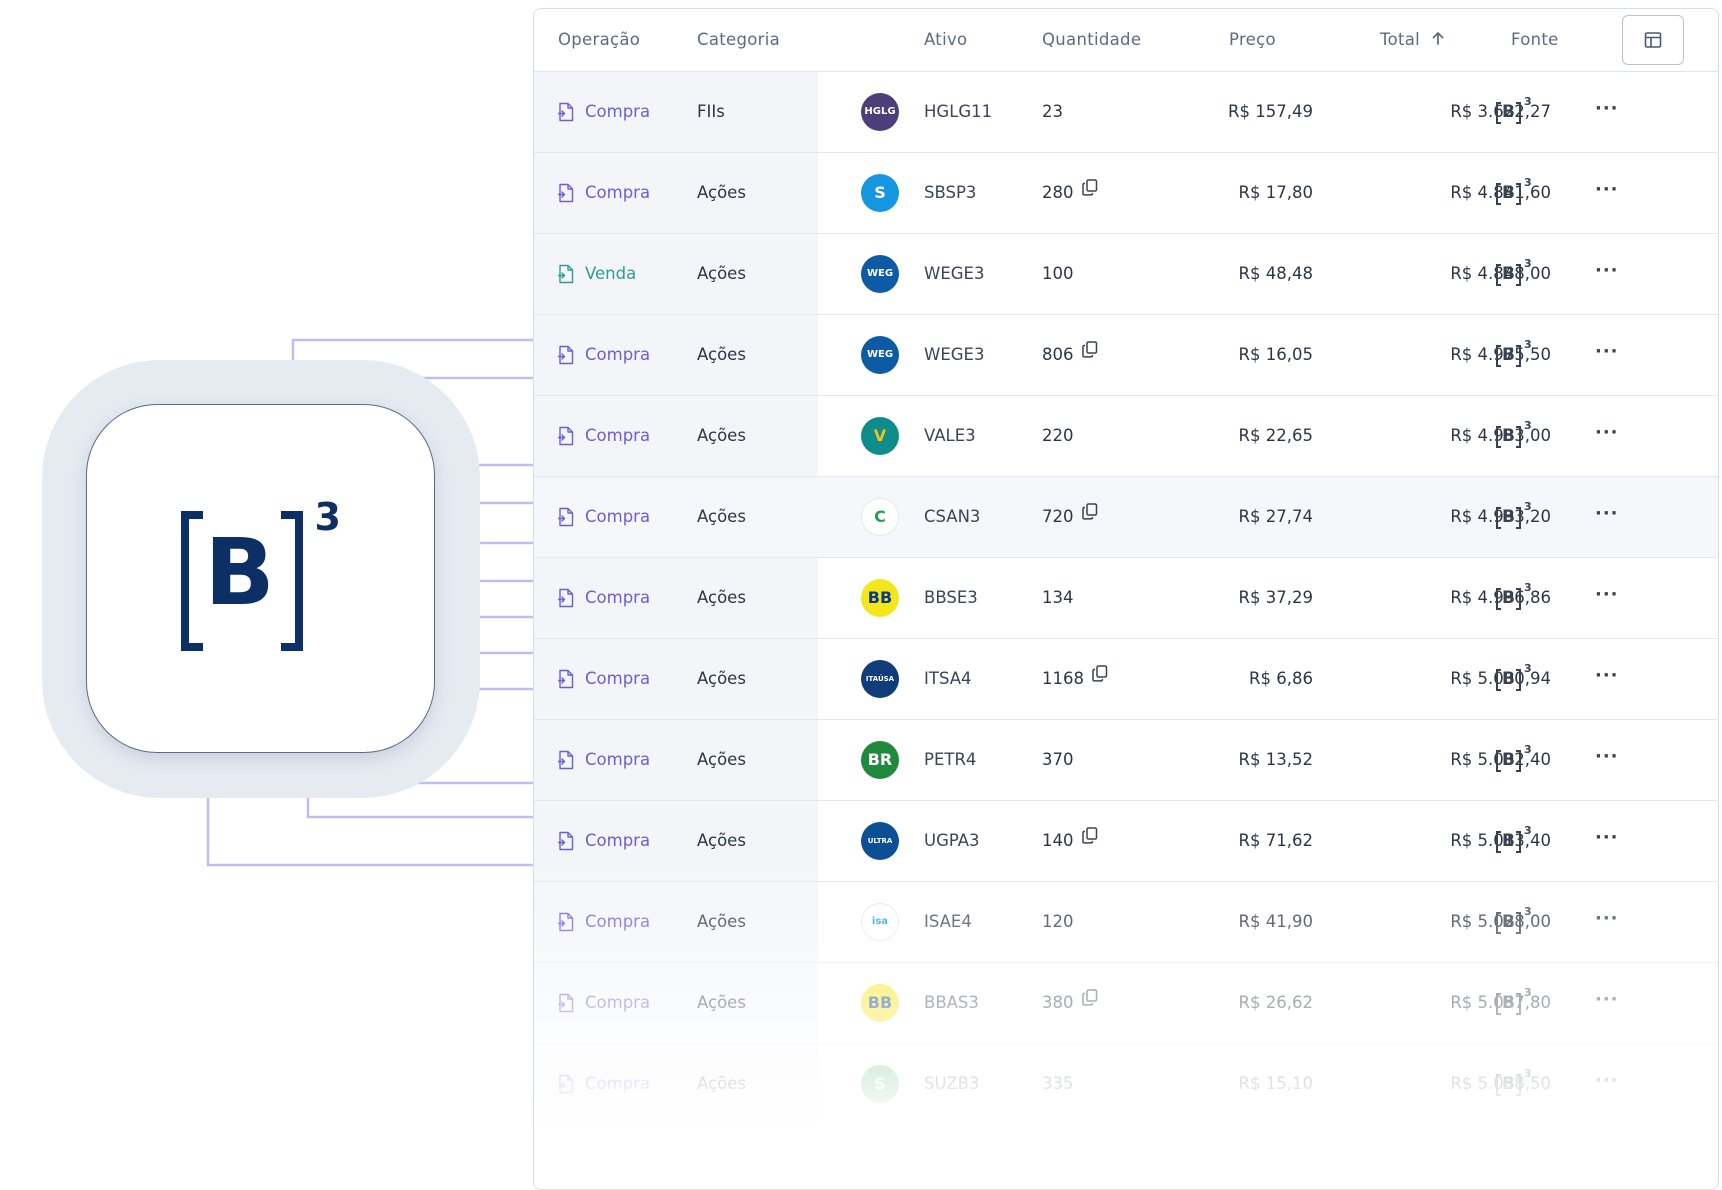  What do you see at coordinates (1058, 436) in the screenshot?
I see `quantity-value: 220` at bounding box center [1058, 436].